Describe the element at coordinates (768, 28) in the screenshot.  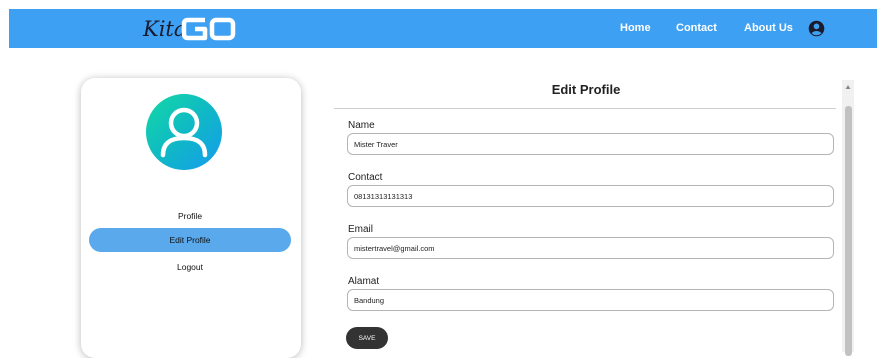
I see `nav-about-link: About Us` at that location.